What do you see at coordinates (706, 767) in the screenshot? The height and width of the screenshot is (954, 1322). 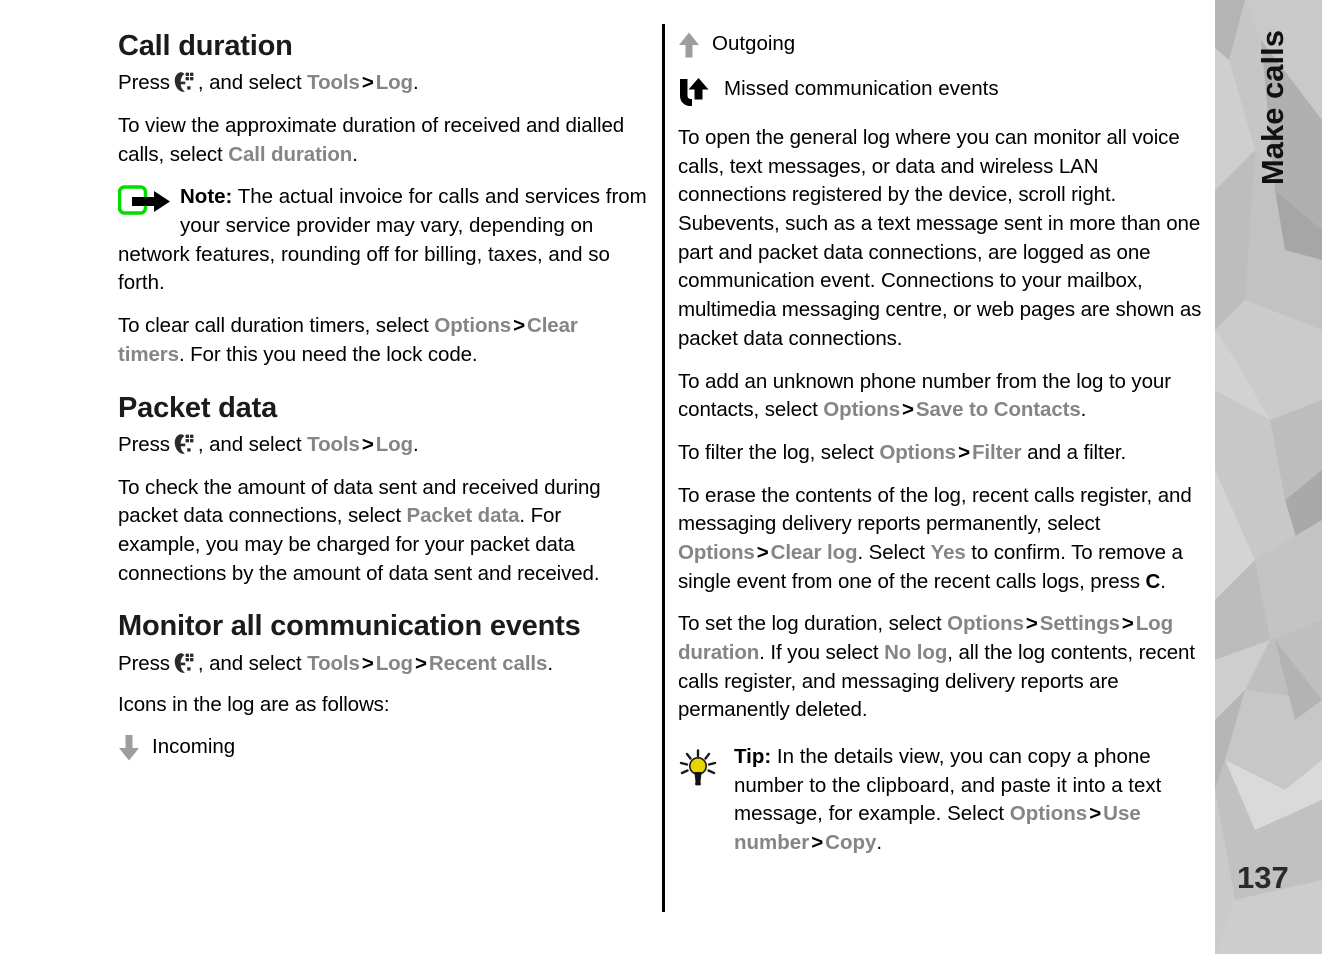 I see `lightbulb-tip-icon` at bounding box center [706, 767].